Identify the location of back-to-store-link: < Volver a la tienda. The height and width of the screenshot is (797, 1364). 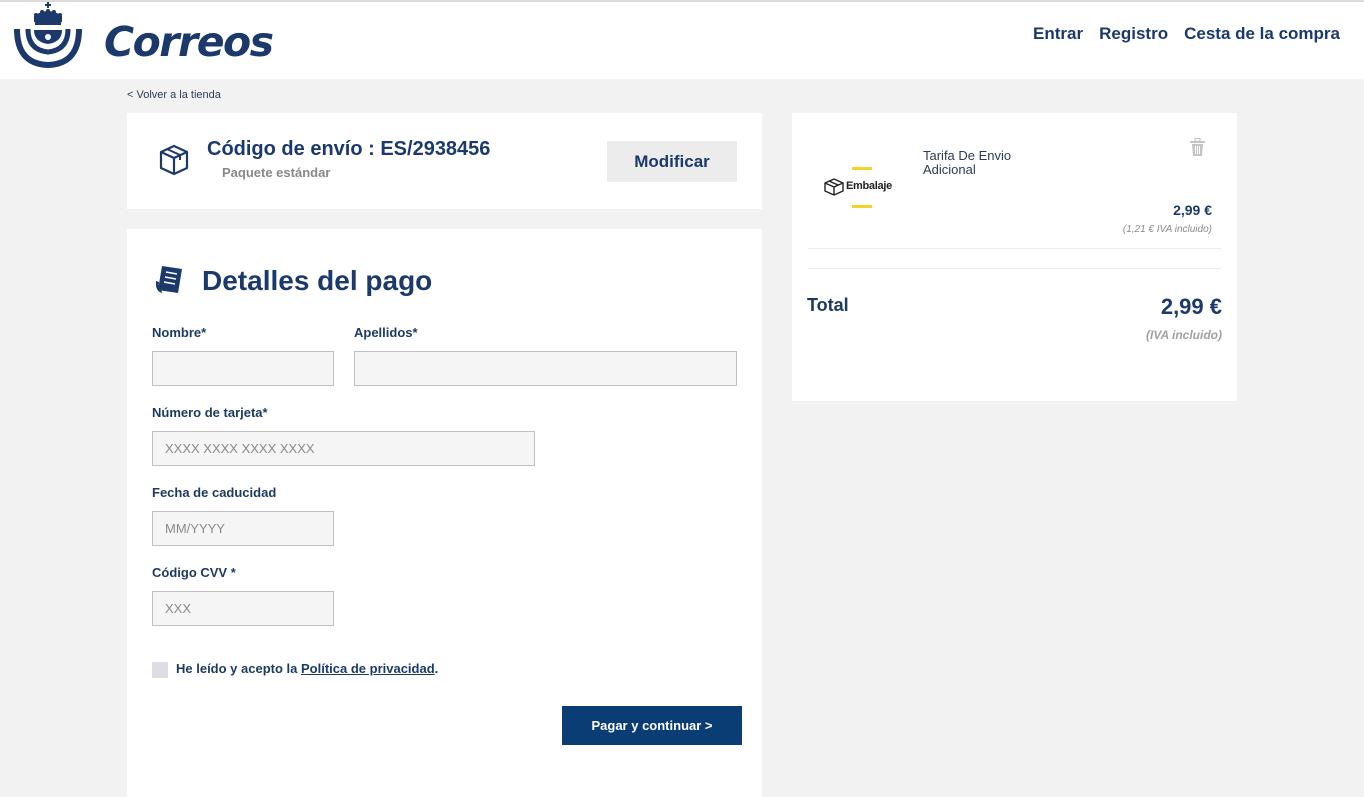
(174, 95).